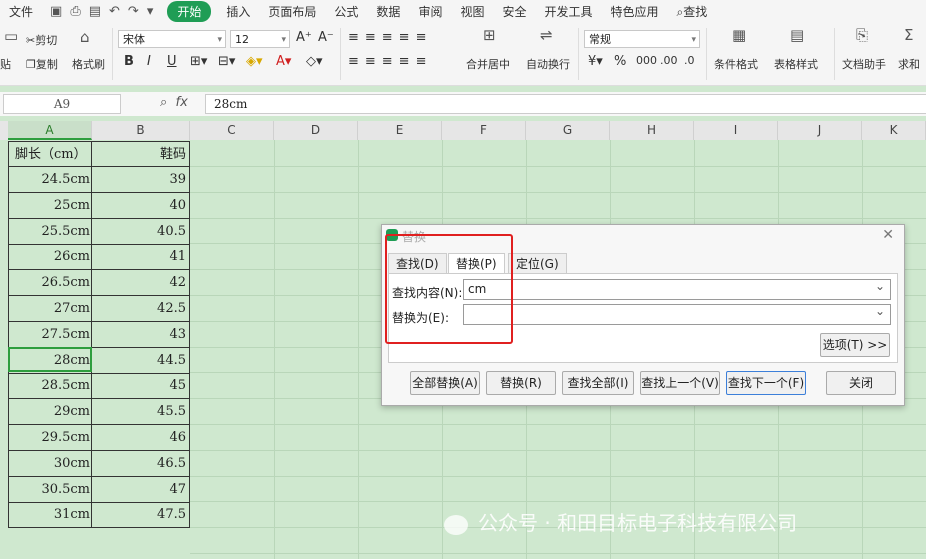 This screenshot has height=559, width=926. I want to click on col-header-d: D, so click(316, 130).